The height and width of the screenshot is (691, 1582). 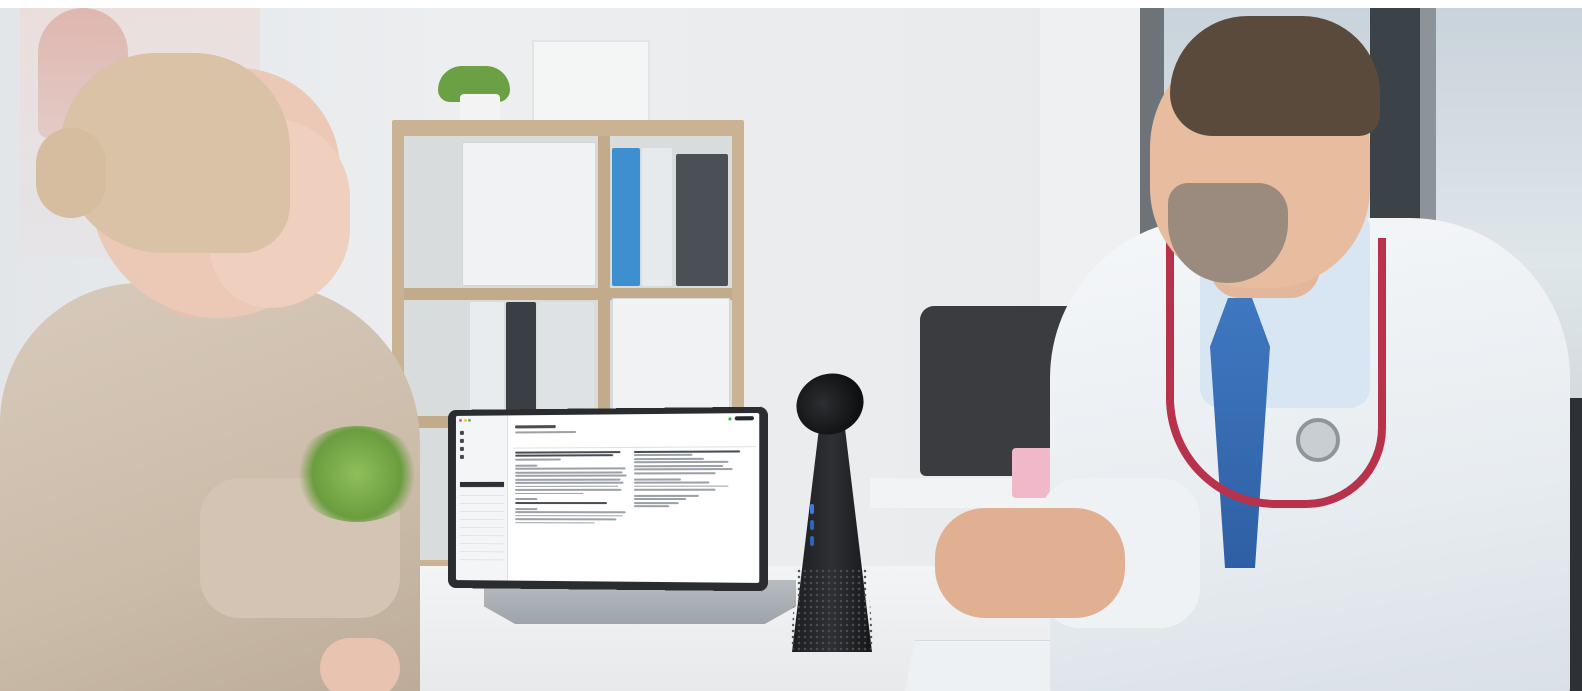 I want to click on close-dot-icon, so click(x=460, y=420).